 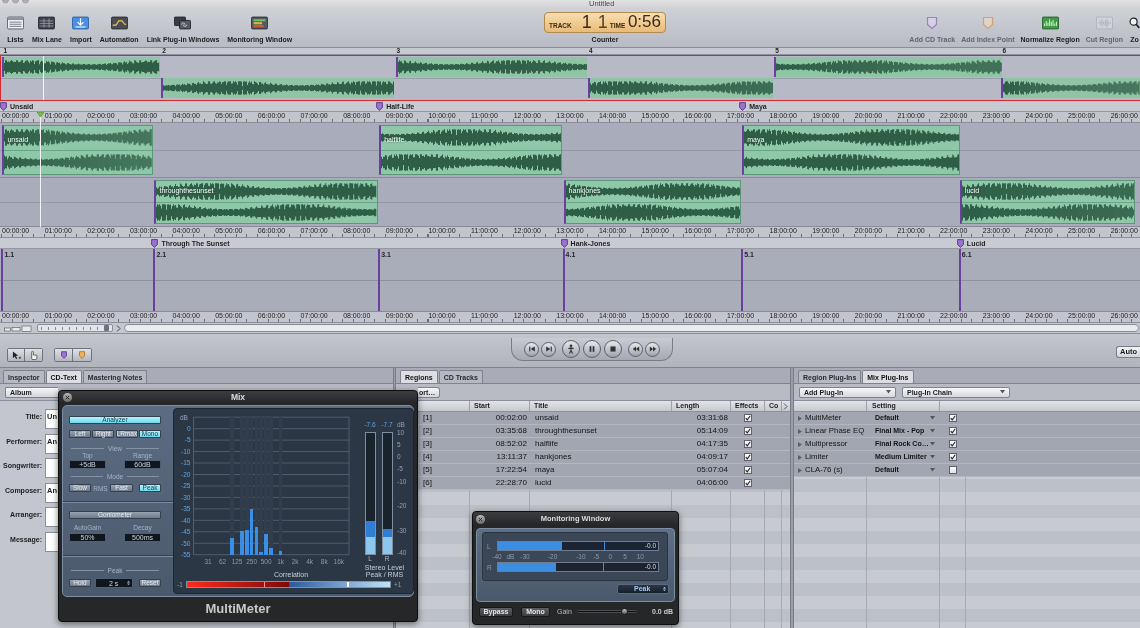 I want to click on table-cell-text: [5], so click(x=427, y=470).